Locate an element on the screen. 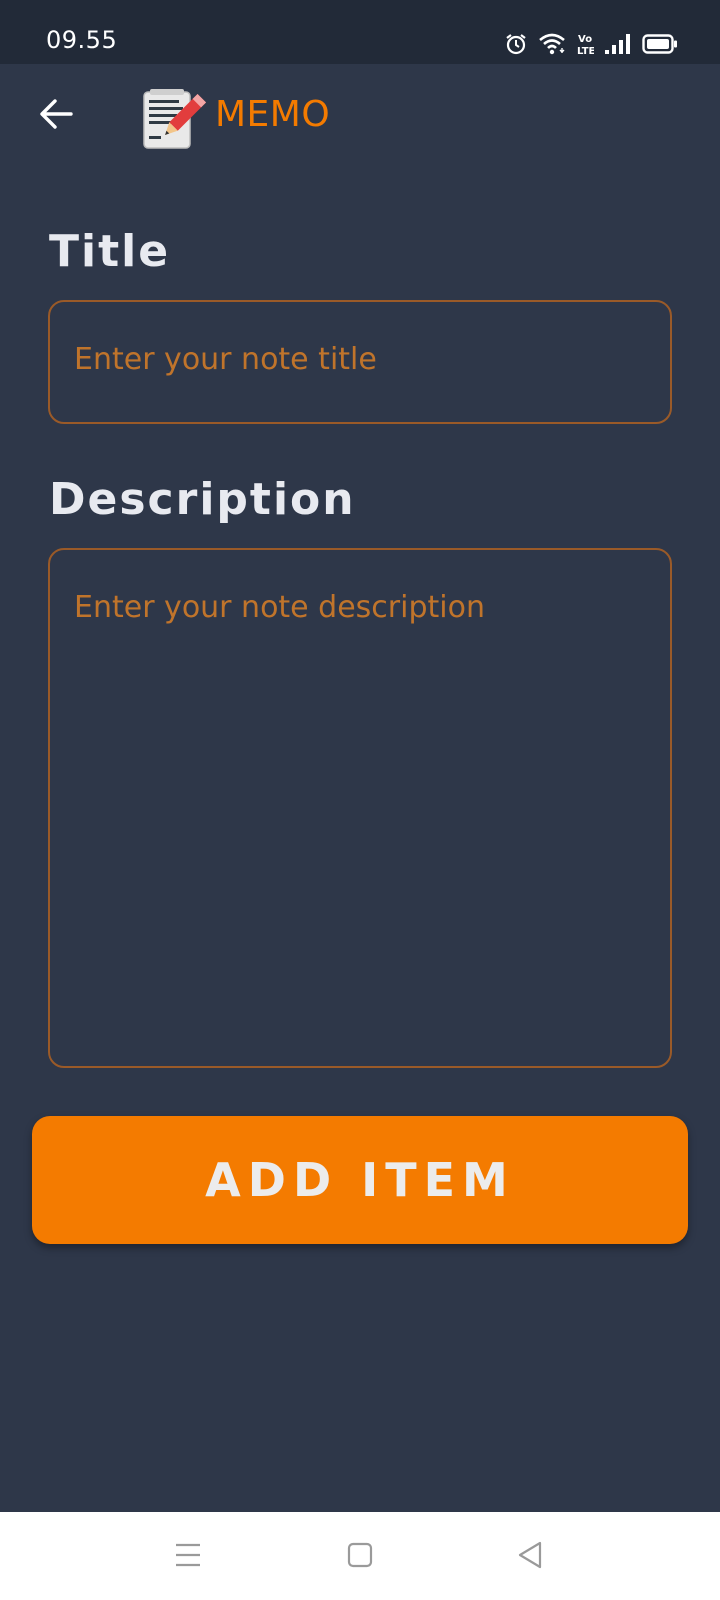  signal-icon is located at coordinates (618, 44).